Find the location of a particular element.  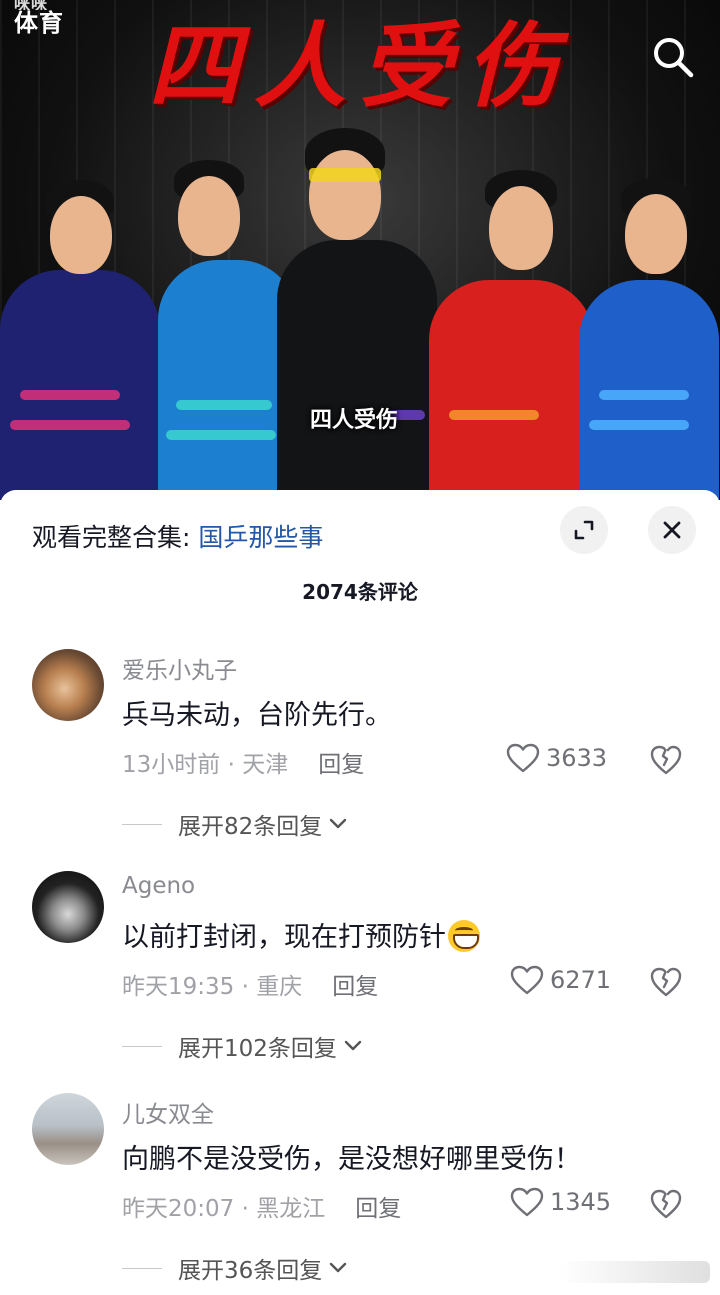

cover-headline: 四人受伤 is located at coordinates (359, 66).